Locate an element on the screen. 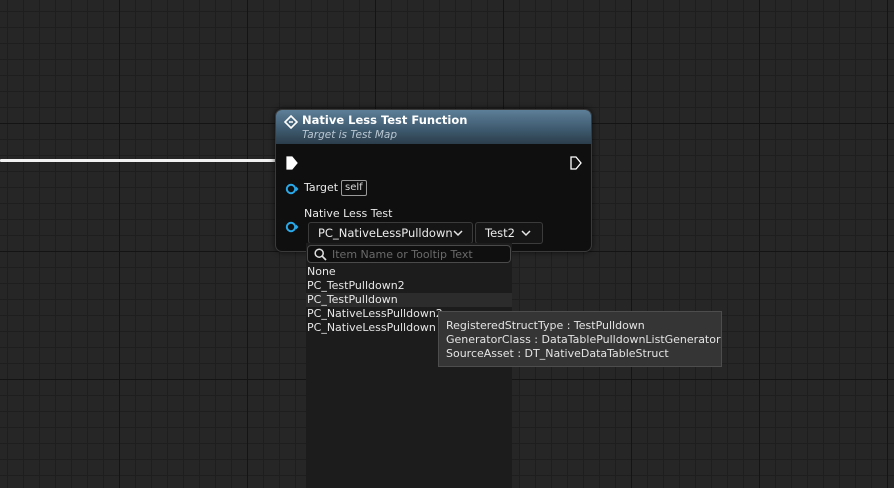 Image resolution: width=894 pixels, height=488 pixels. self-tag: self is located at coordinates (354, 188).